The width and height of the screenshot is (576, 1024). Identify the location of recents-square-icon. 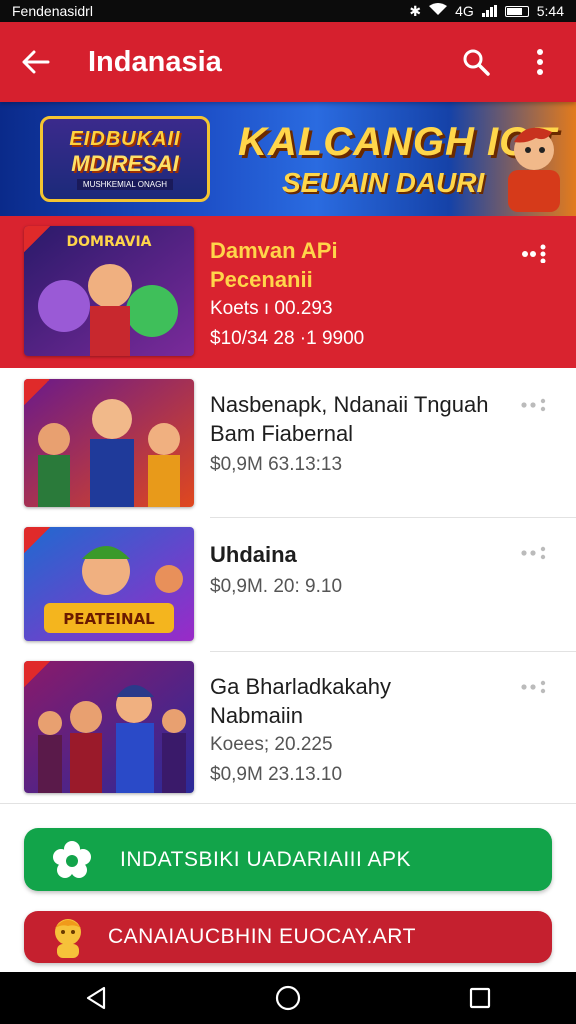
(480, 998).